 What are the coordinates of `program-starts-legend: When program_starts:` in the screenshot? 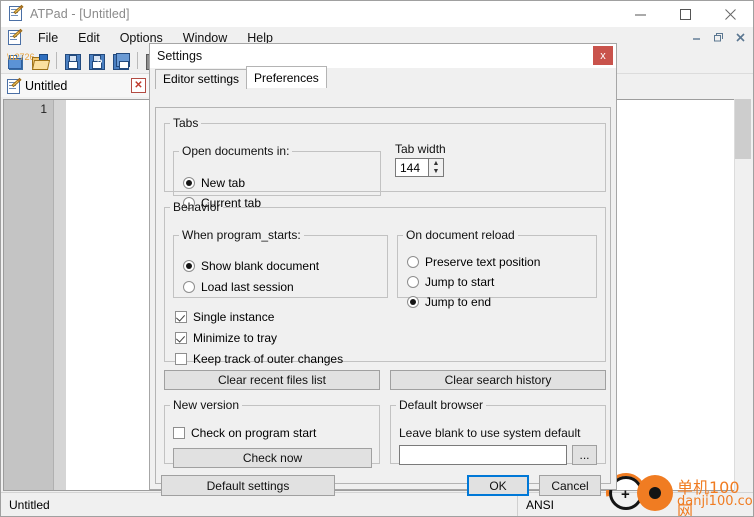 It's located at (241, 235).